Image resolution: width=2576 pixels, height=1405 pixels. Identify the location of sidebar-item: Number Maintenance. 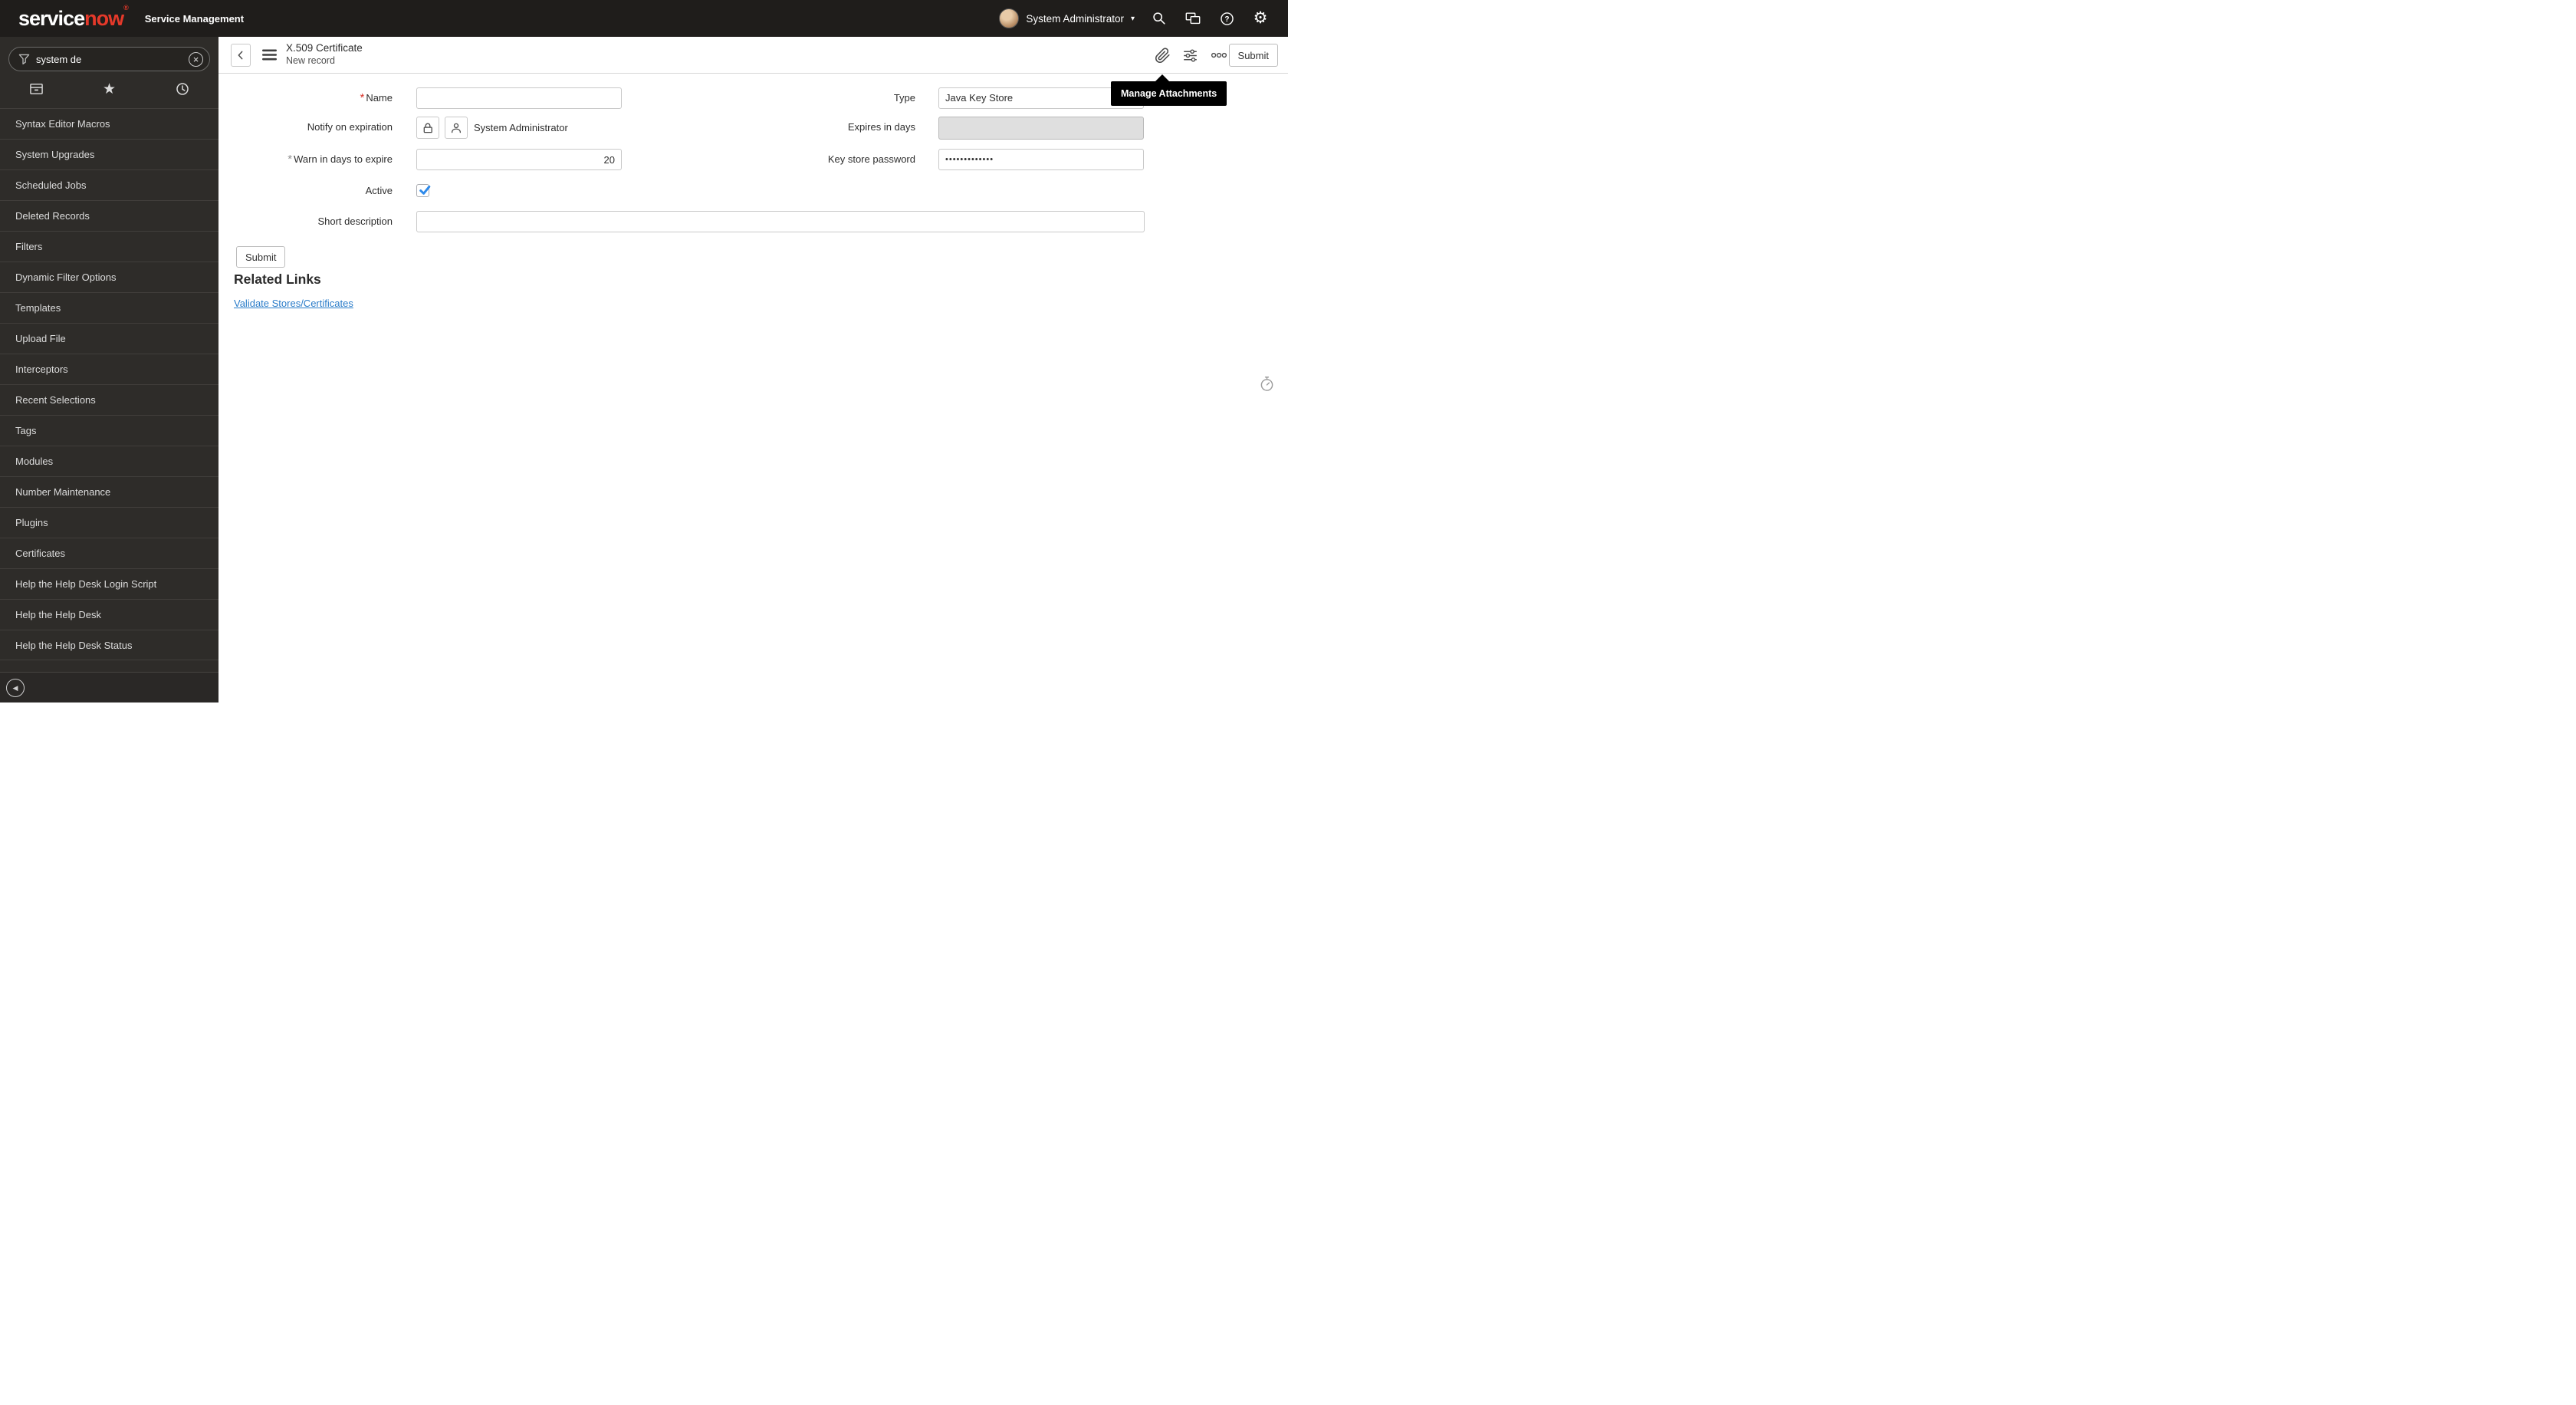
(110, 492).